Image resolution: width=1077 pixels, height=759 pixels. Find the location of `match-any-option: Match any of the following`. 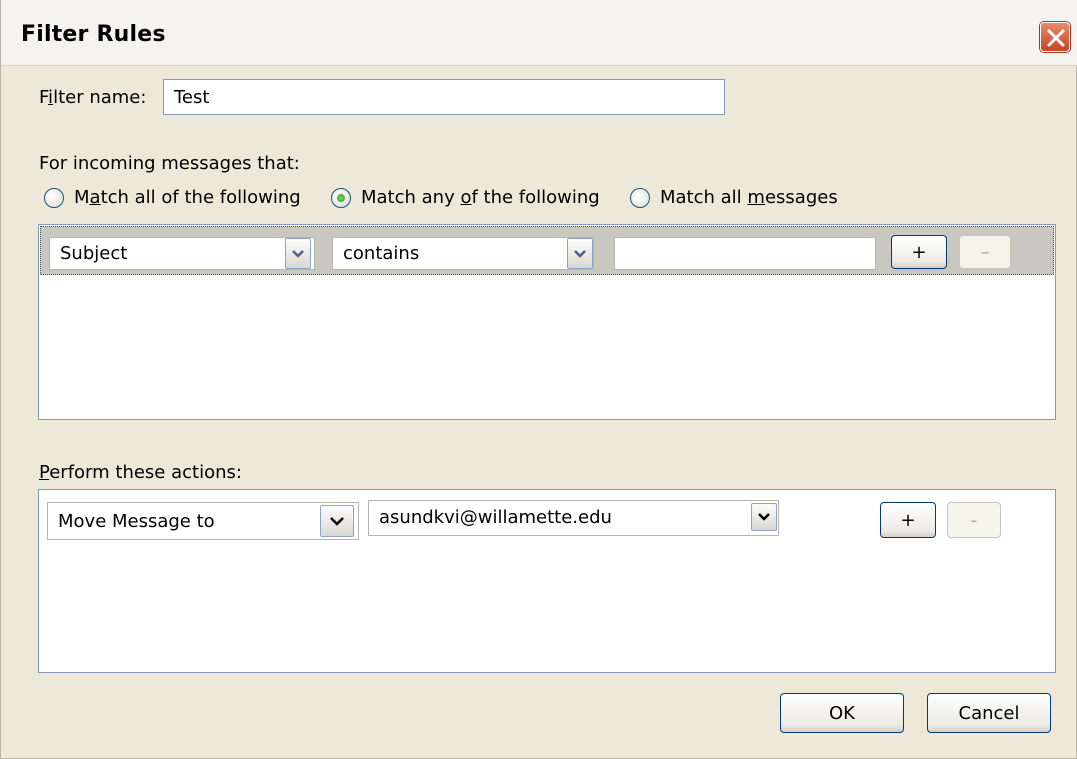

match-any-option: Match any of the following is located at coordinates (465, 197).